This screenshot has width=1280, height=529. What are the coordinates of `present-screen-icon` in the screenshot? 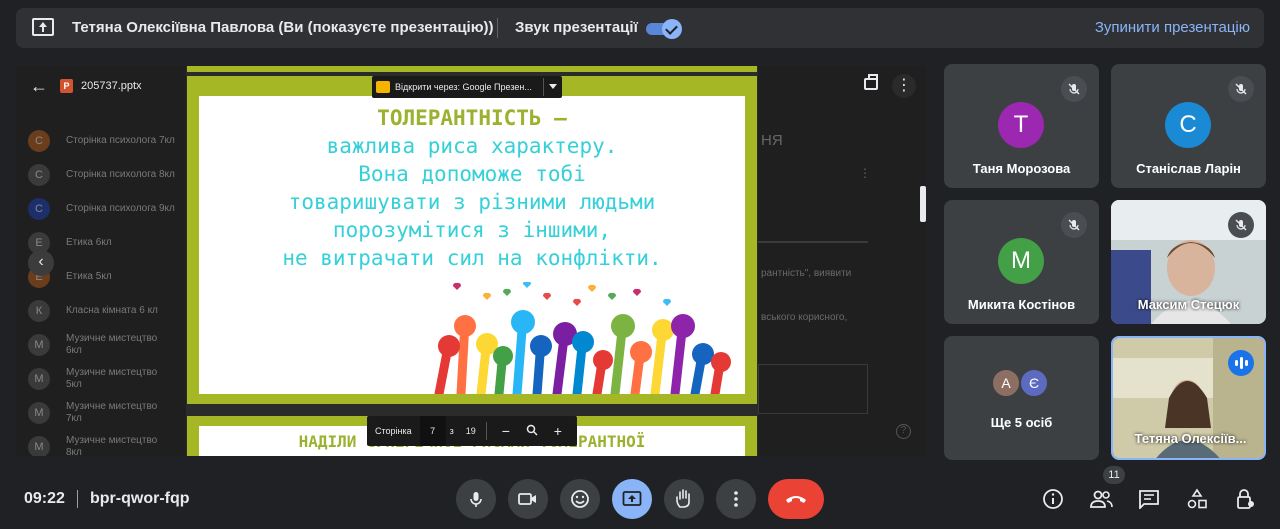 It's located at (632, 498).